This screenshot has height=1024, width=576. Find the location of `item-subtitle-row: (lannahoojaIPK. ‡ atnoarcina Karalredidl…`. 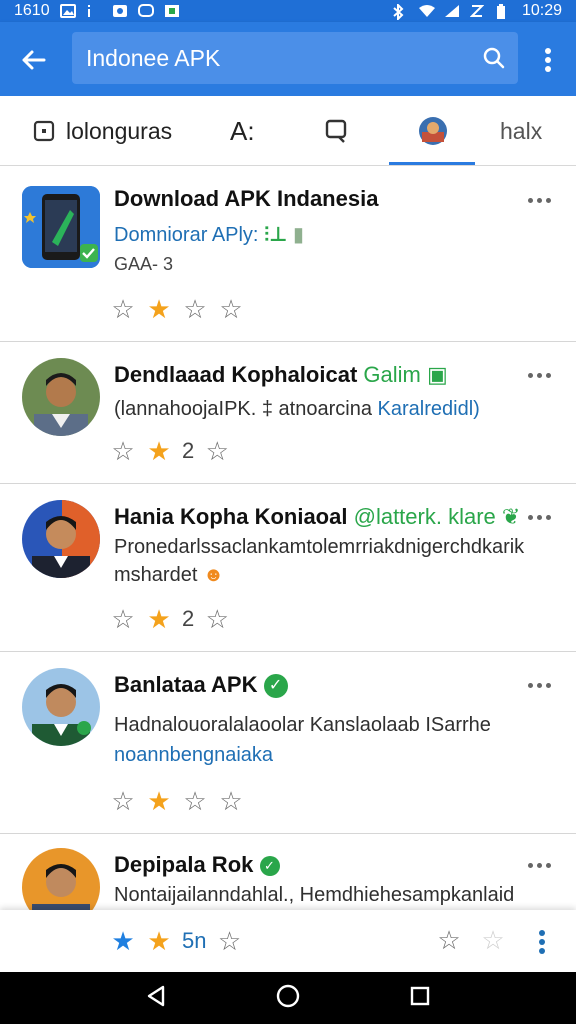

item-subtitle-row: (lannahoojaIPK. ‡ atnoarcina Karalredidl… is located at coordinates (297, 409).